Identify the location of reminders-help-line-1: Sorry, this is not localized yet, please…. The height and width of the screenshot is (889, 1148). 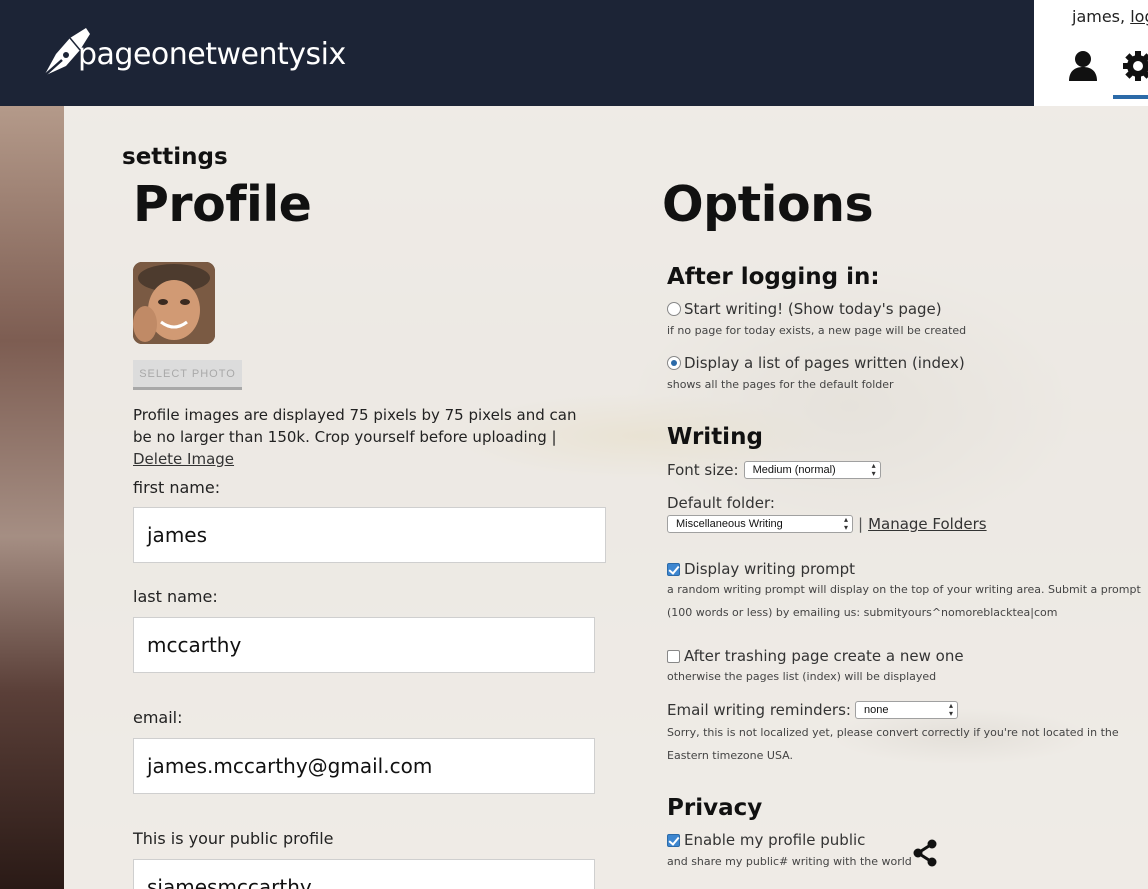
(893, 732).